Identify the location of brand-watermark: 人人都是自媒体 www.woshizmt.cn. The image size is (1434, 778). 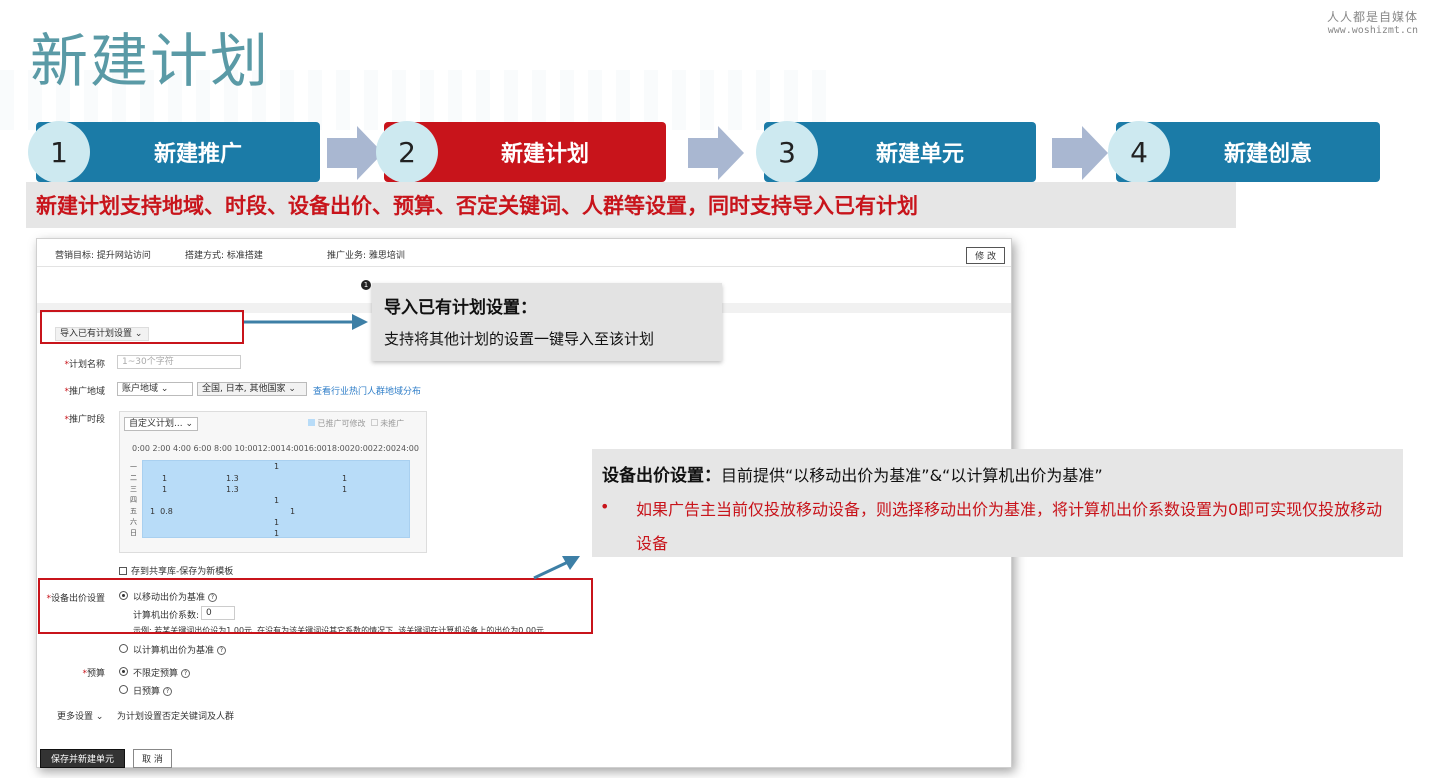
(1372, 22).